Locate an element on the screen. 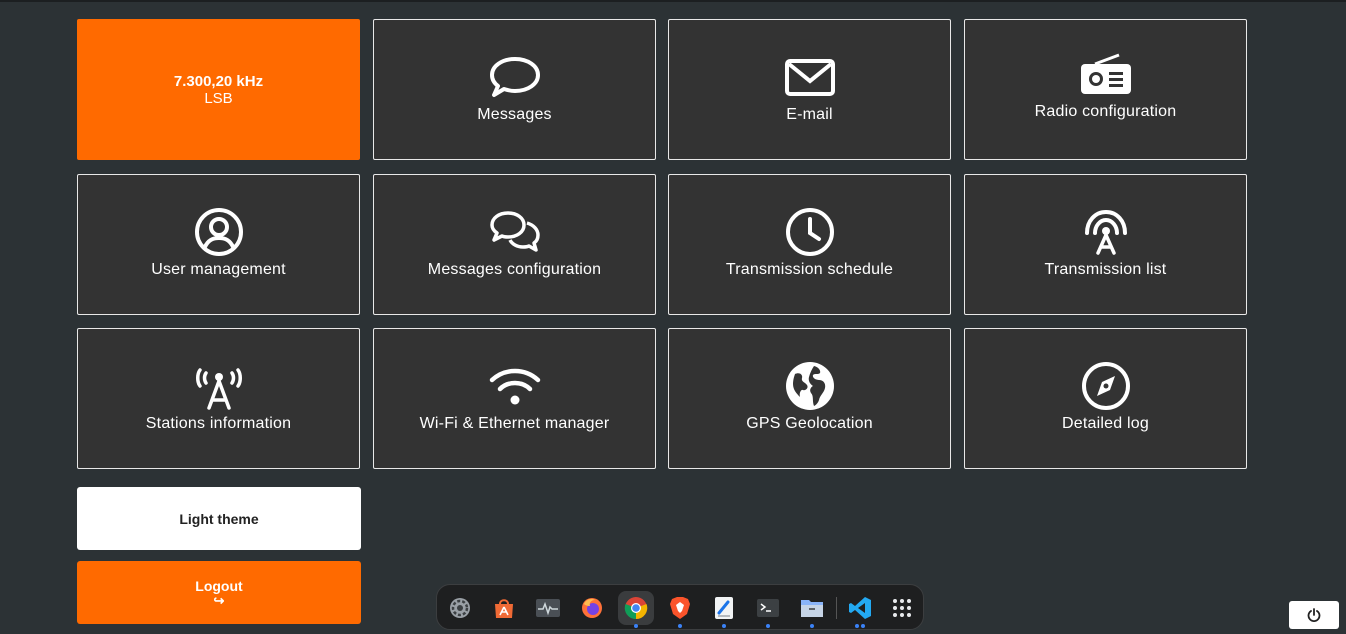 The height and width of the screenshot is (634, 1346). logout-icon: ↪ is located at coordinates (219, 600).